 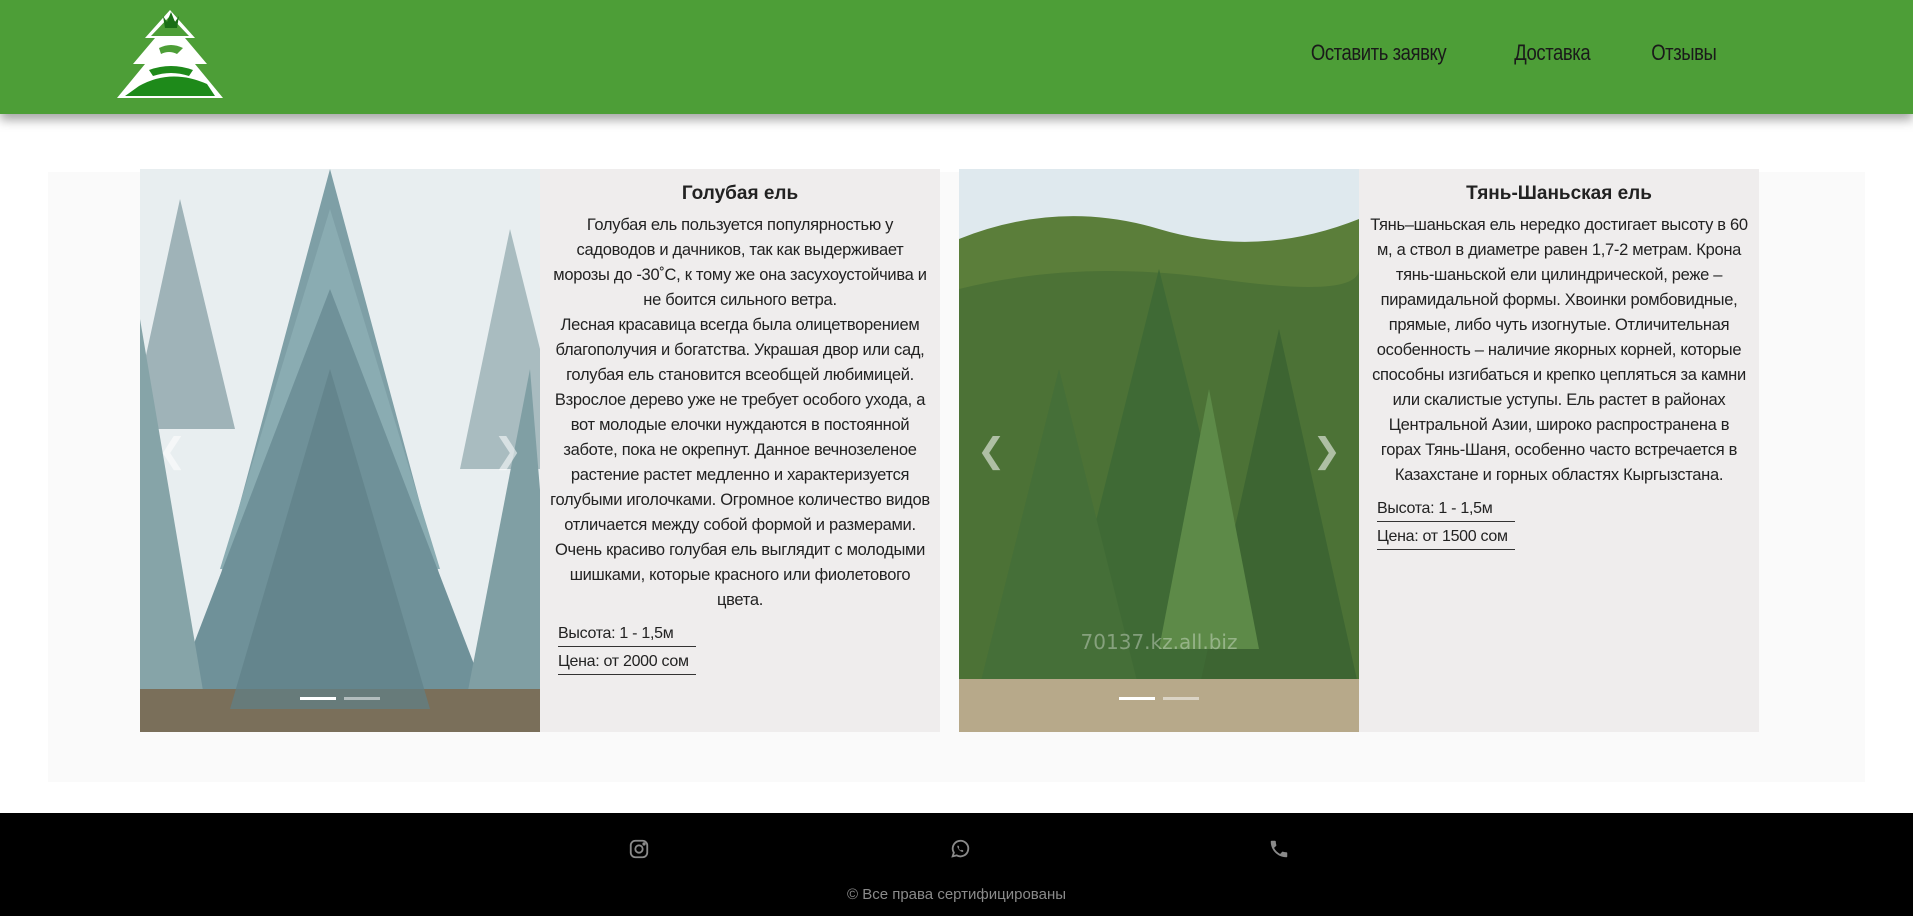 I want to click on main-nav: Оставить заявку Доставка Отзывы, so click(x=1510, y=53).